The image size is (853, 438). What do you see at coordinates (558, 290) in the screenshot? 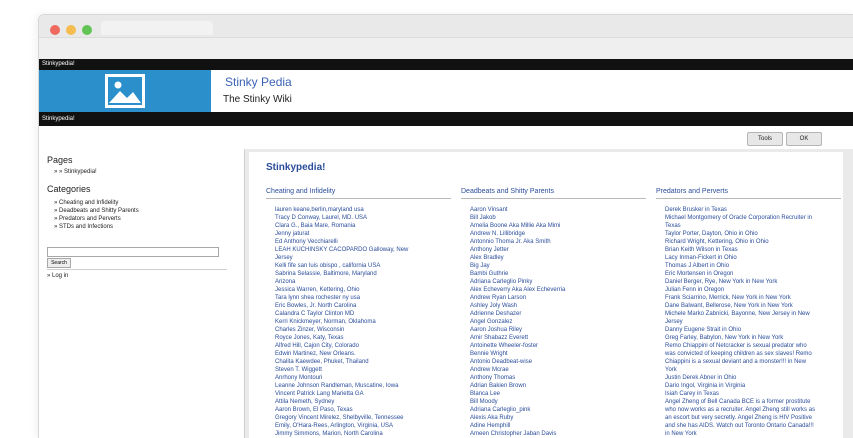
I see `list-item: Alex Echeverry Aka Alex Echeverria` at bounding box center [558, 290].